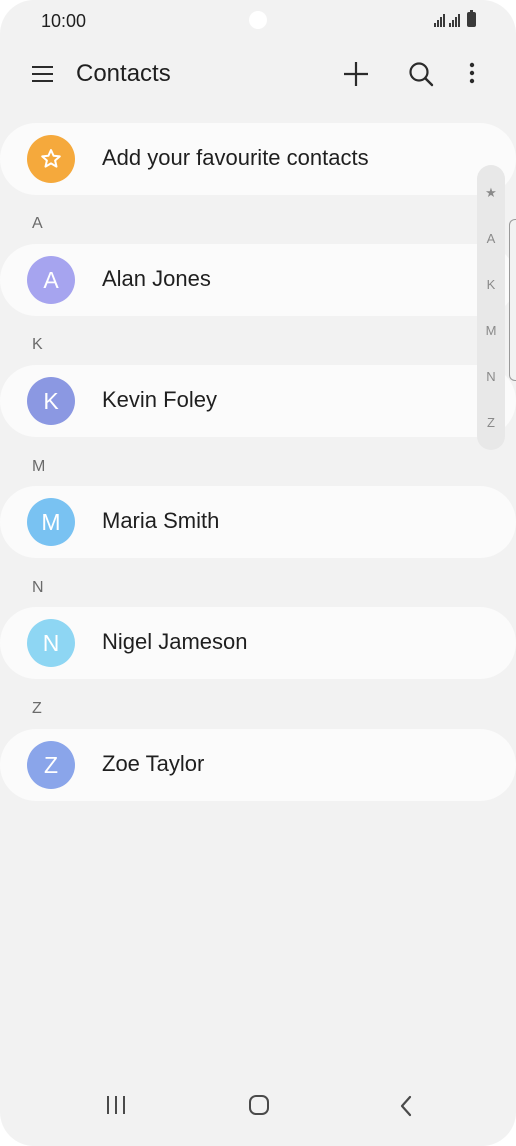  Describe the element at coordinates (356, 74) in the screenshot. I see `add-icon` at that location.